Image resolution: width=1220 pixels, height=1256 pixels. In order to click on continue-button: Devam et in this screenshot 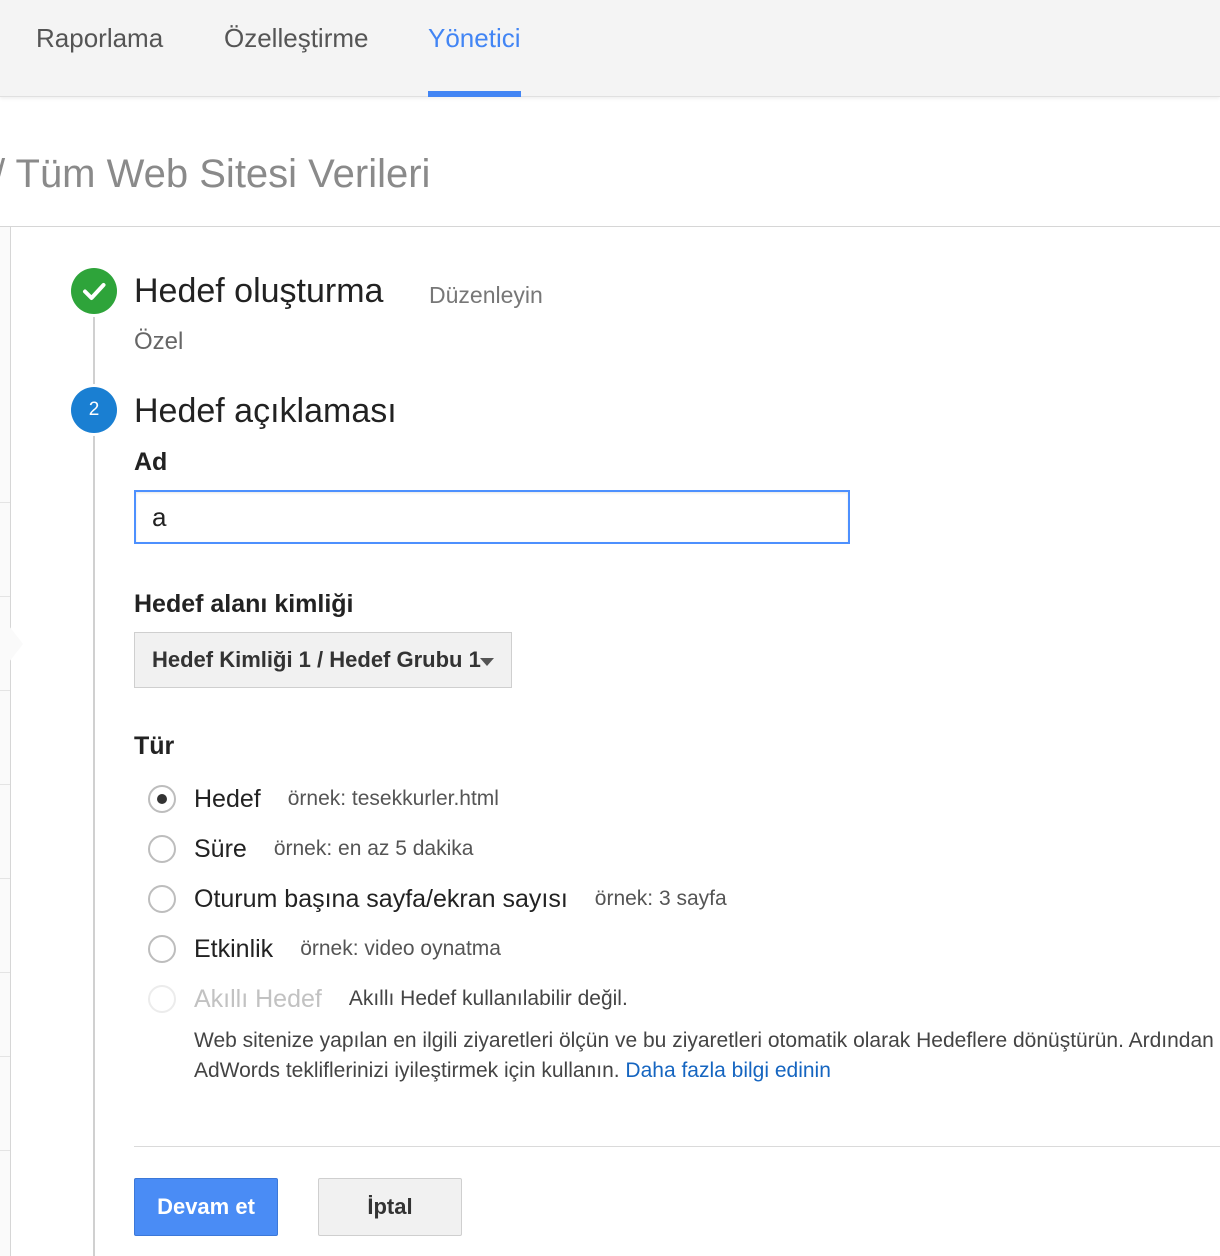, I will do `click(206, 1207)`.